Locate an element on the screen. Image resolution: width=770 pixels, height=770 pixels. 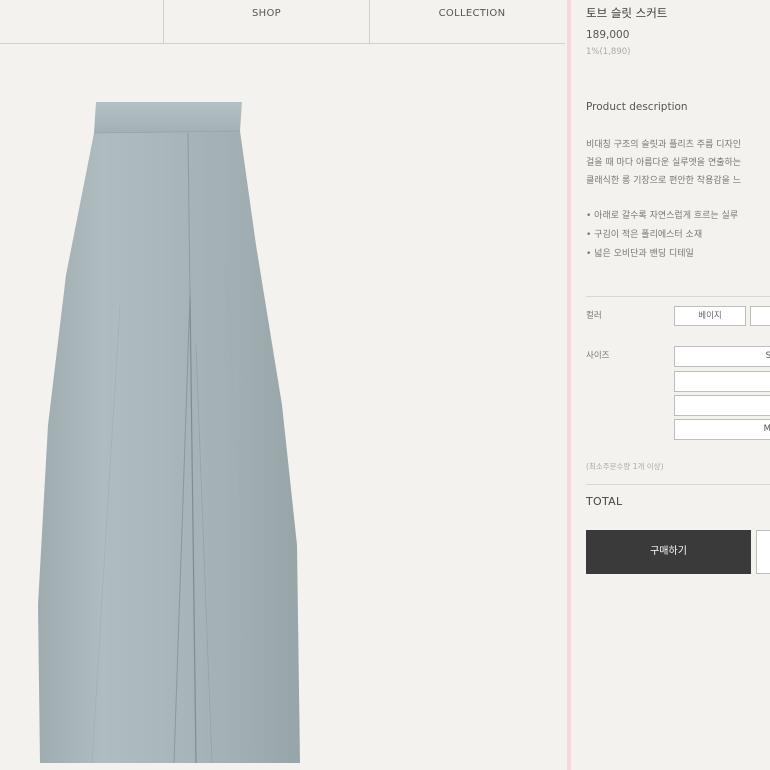
nav-link-collection: COLLECTION is located at coordinates (472, 14).